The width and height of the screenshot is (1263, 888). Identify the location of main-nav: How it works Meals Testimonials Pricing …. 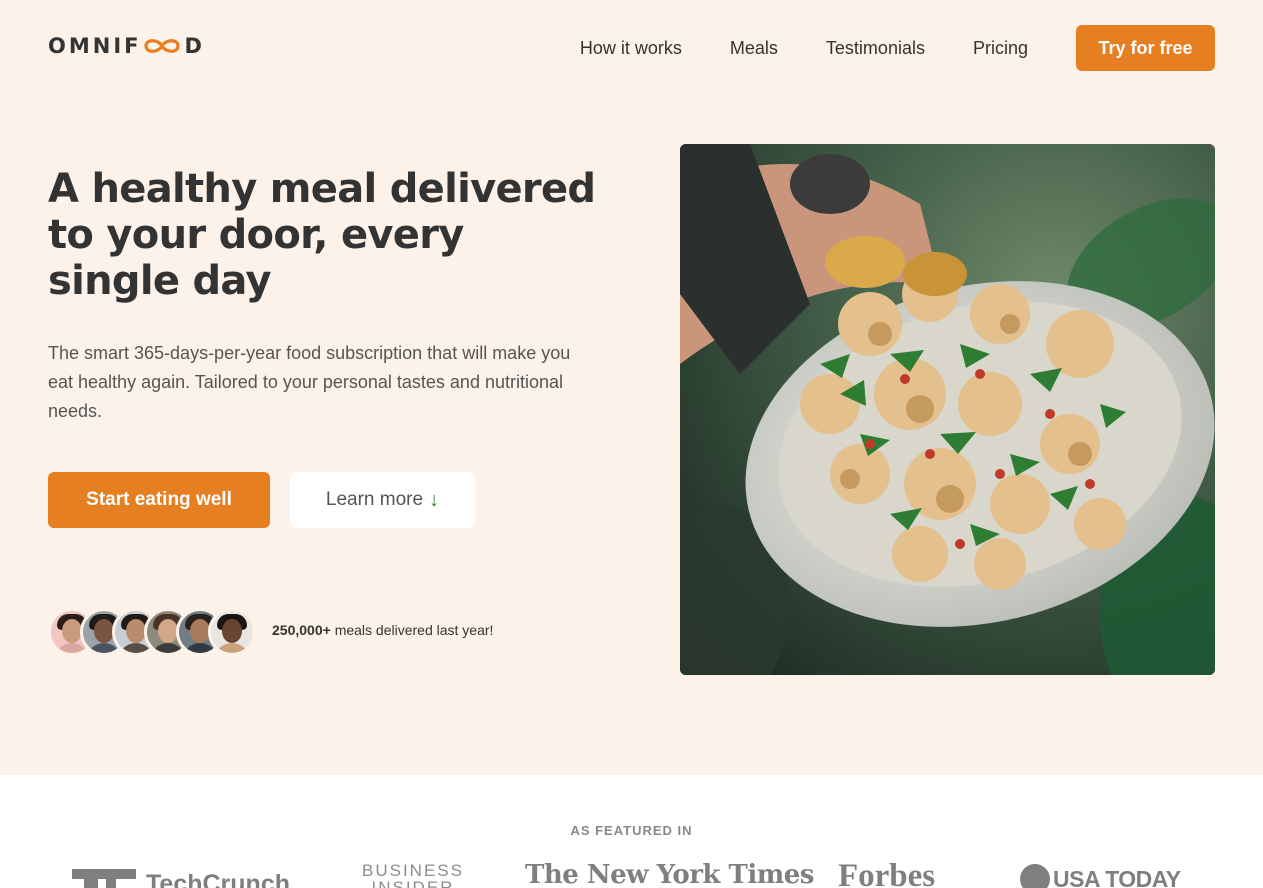
(897, 48).